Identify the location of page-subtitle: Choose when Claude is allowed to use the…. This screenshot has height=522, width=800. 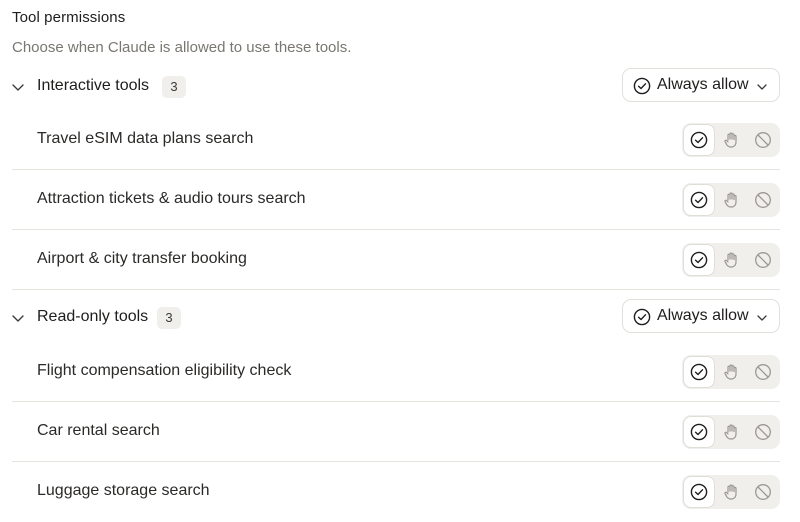
(182, 47).